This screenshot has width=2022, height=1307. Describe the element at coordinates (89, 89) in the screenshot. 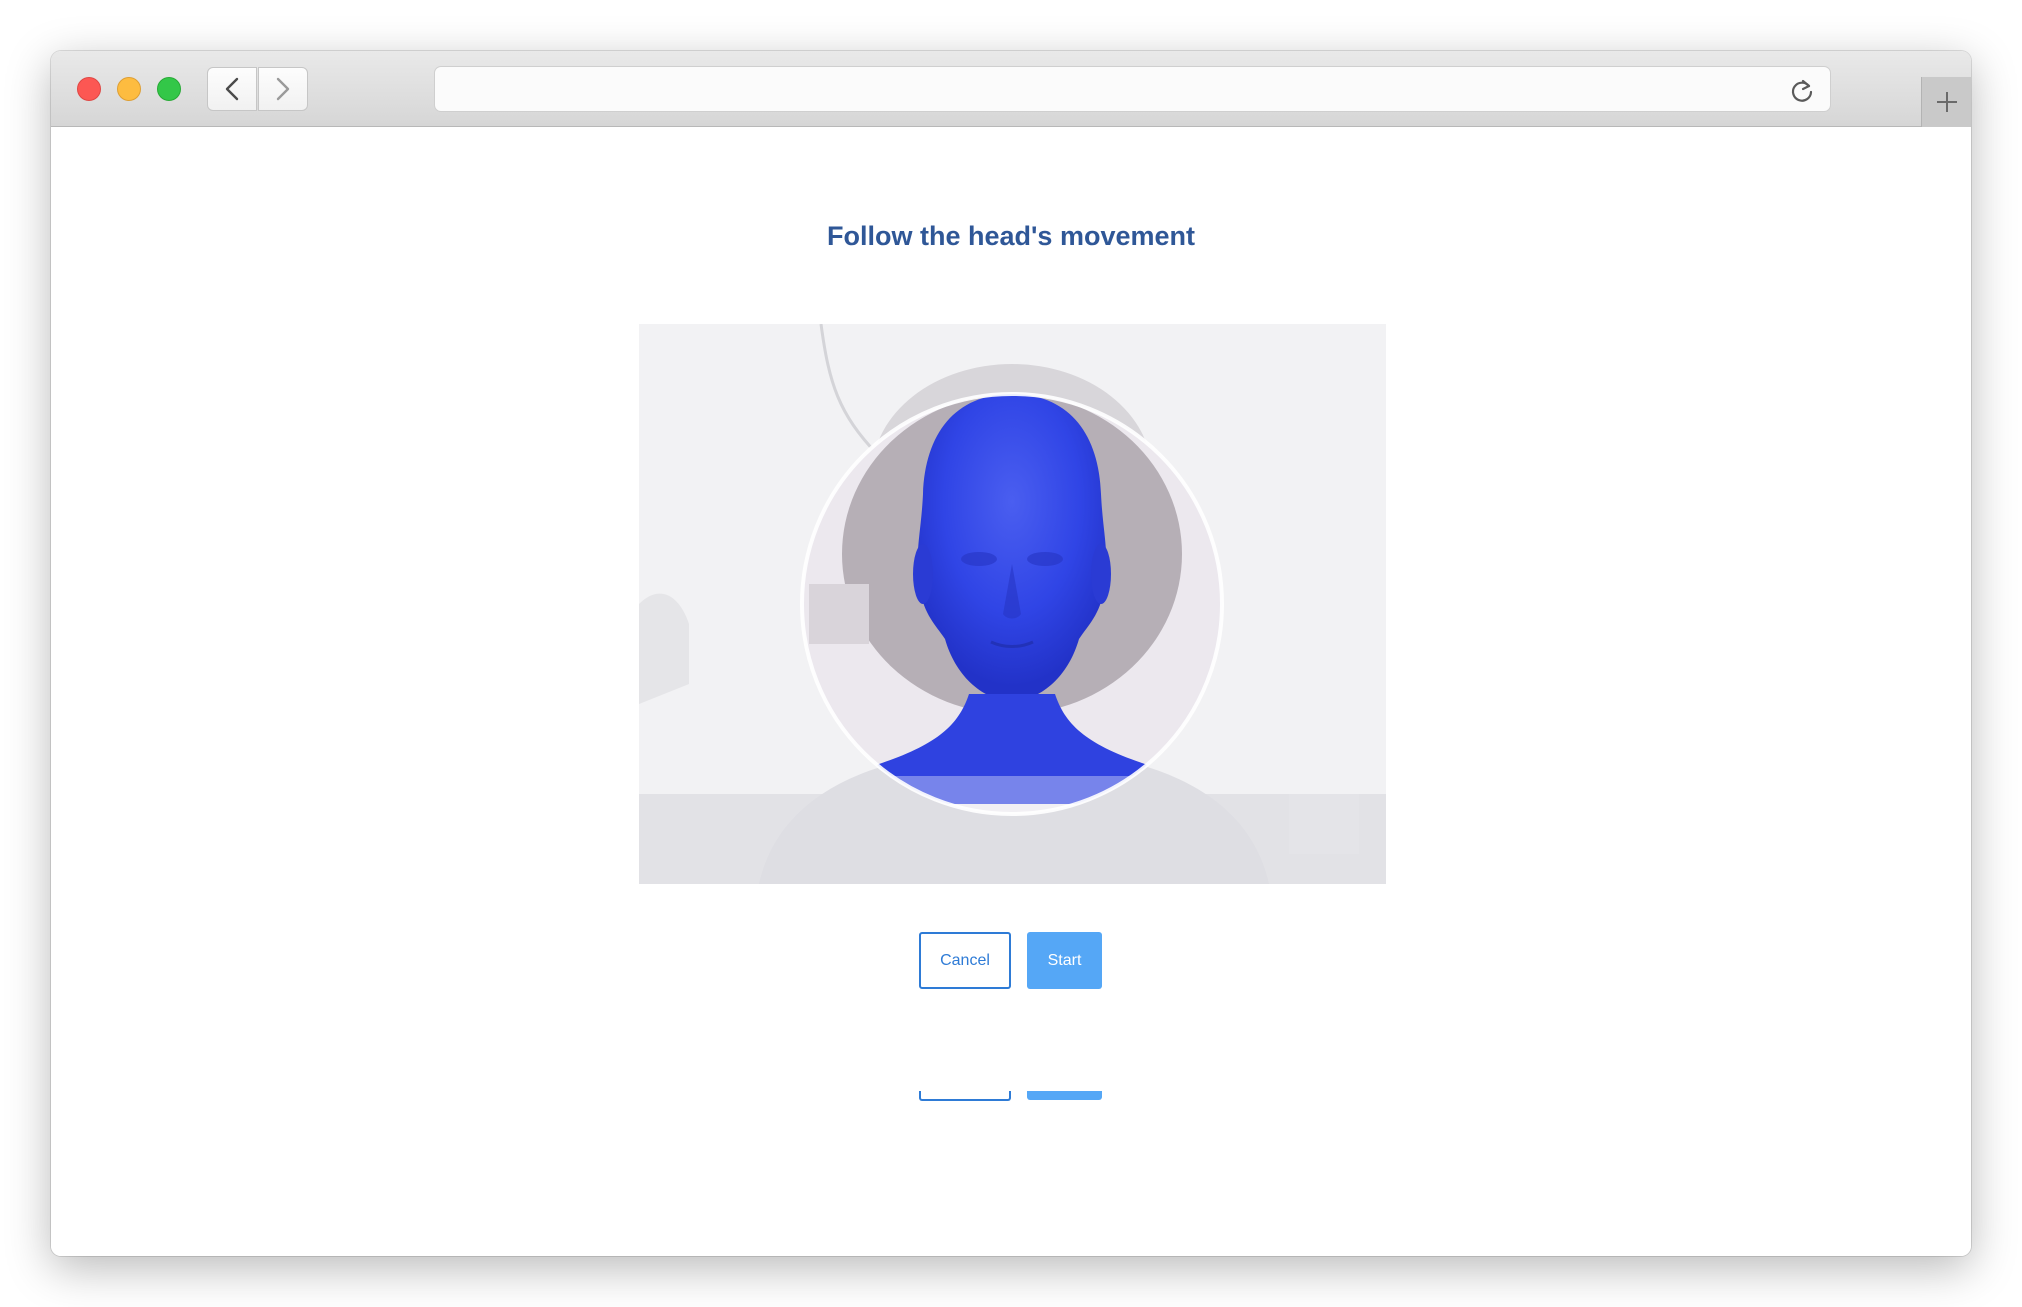

I see `close-window-button` at that location.